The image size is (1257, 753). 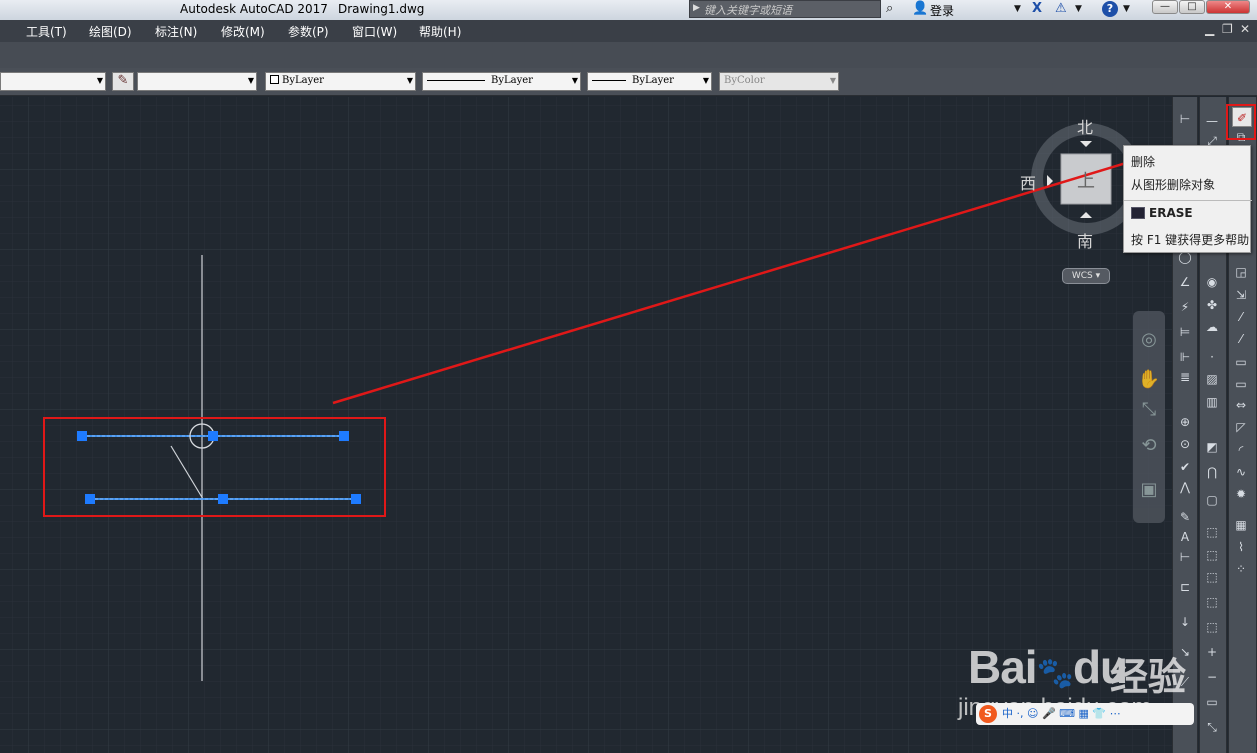 I want to click on help-icon: ?, so click(x=1110, y=9).